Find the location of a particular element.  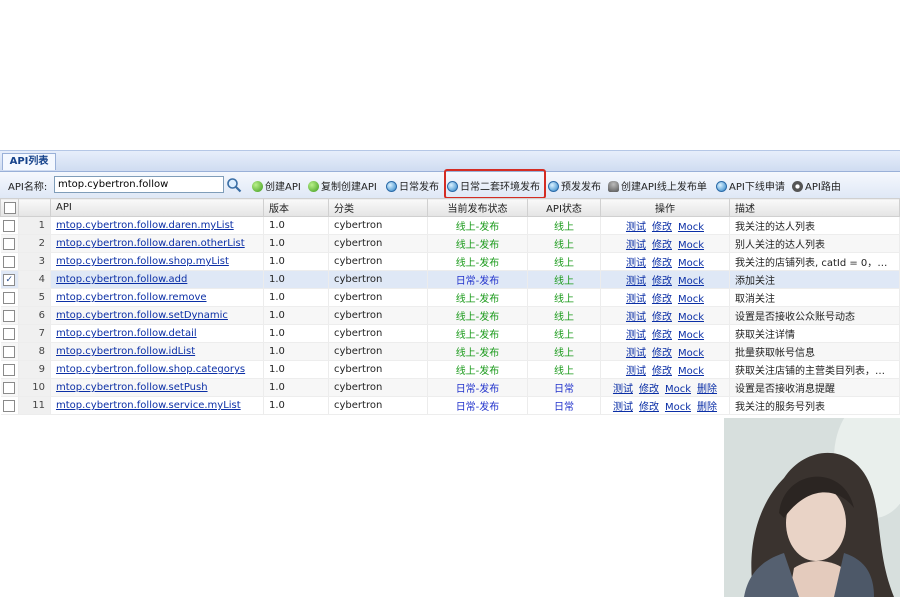

col-publish-status: 当前发布状态 is located at coordinates (477, 207).